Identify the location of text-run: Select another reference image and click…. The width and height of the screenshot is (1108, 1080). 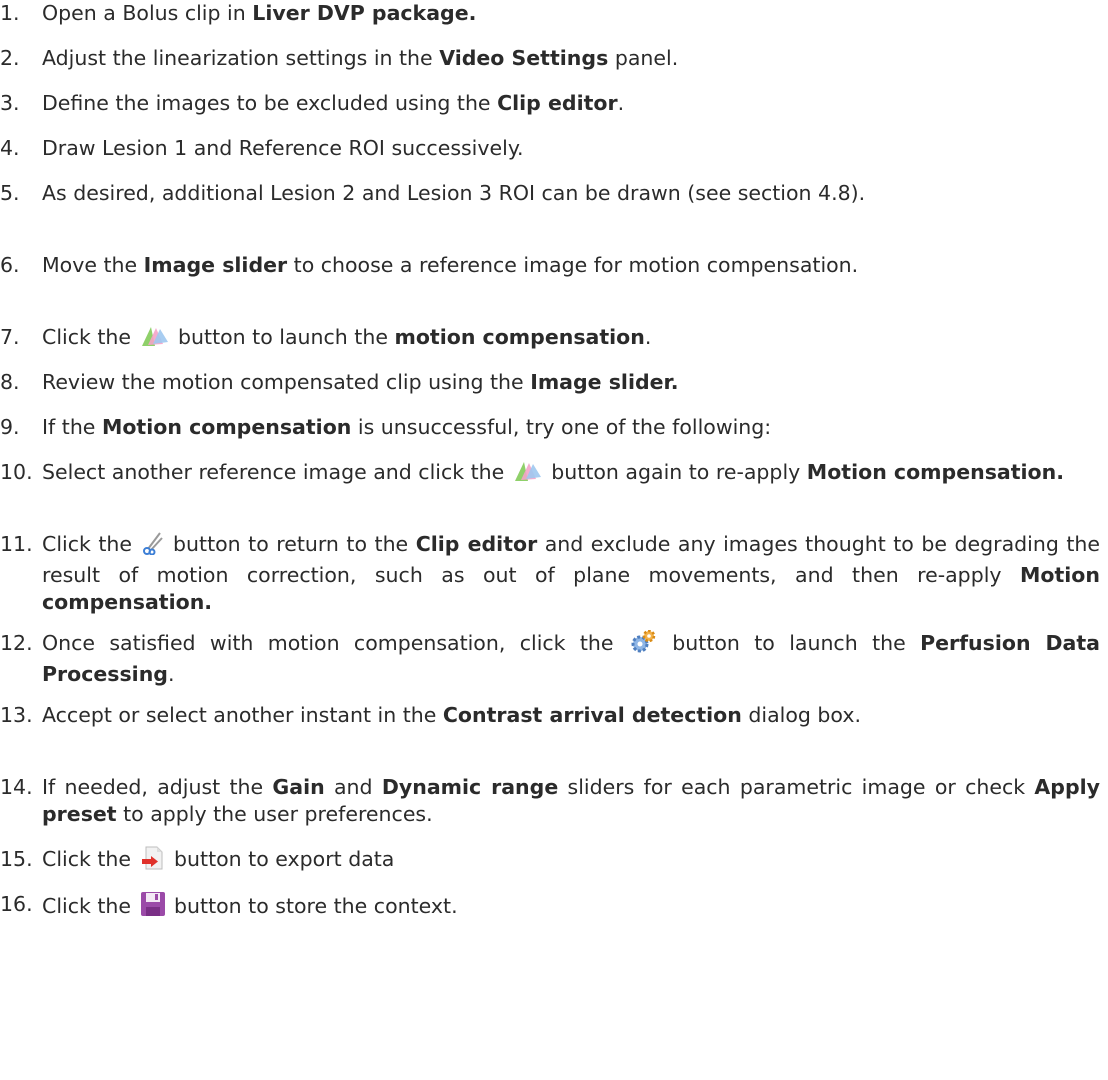
(276, 472).